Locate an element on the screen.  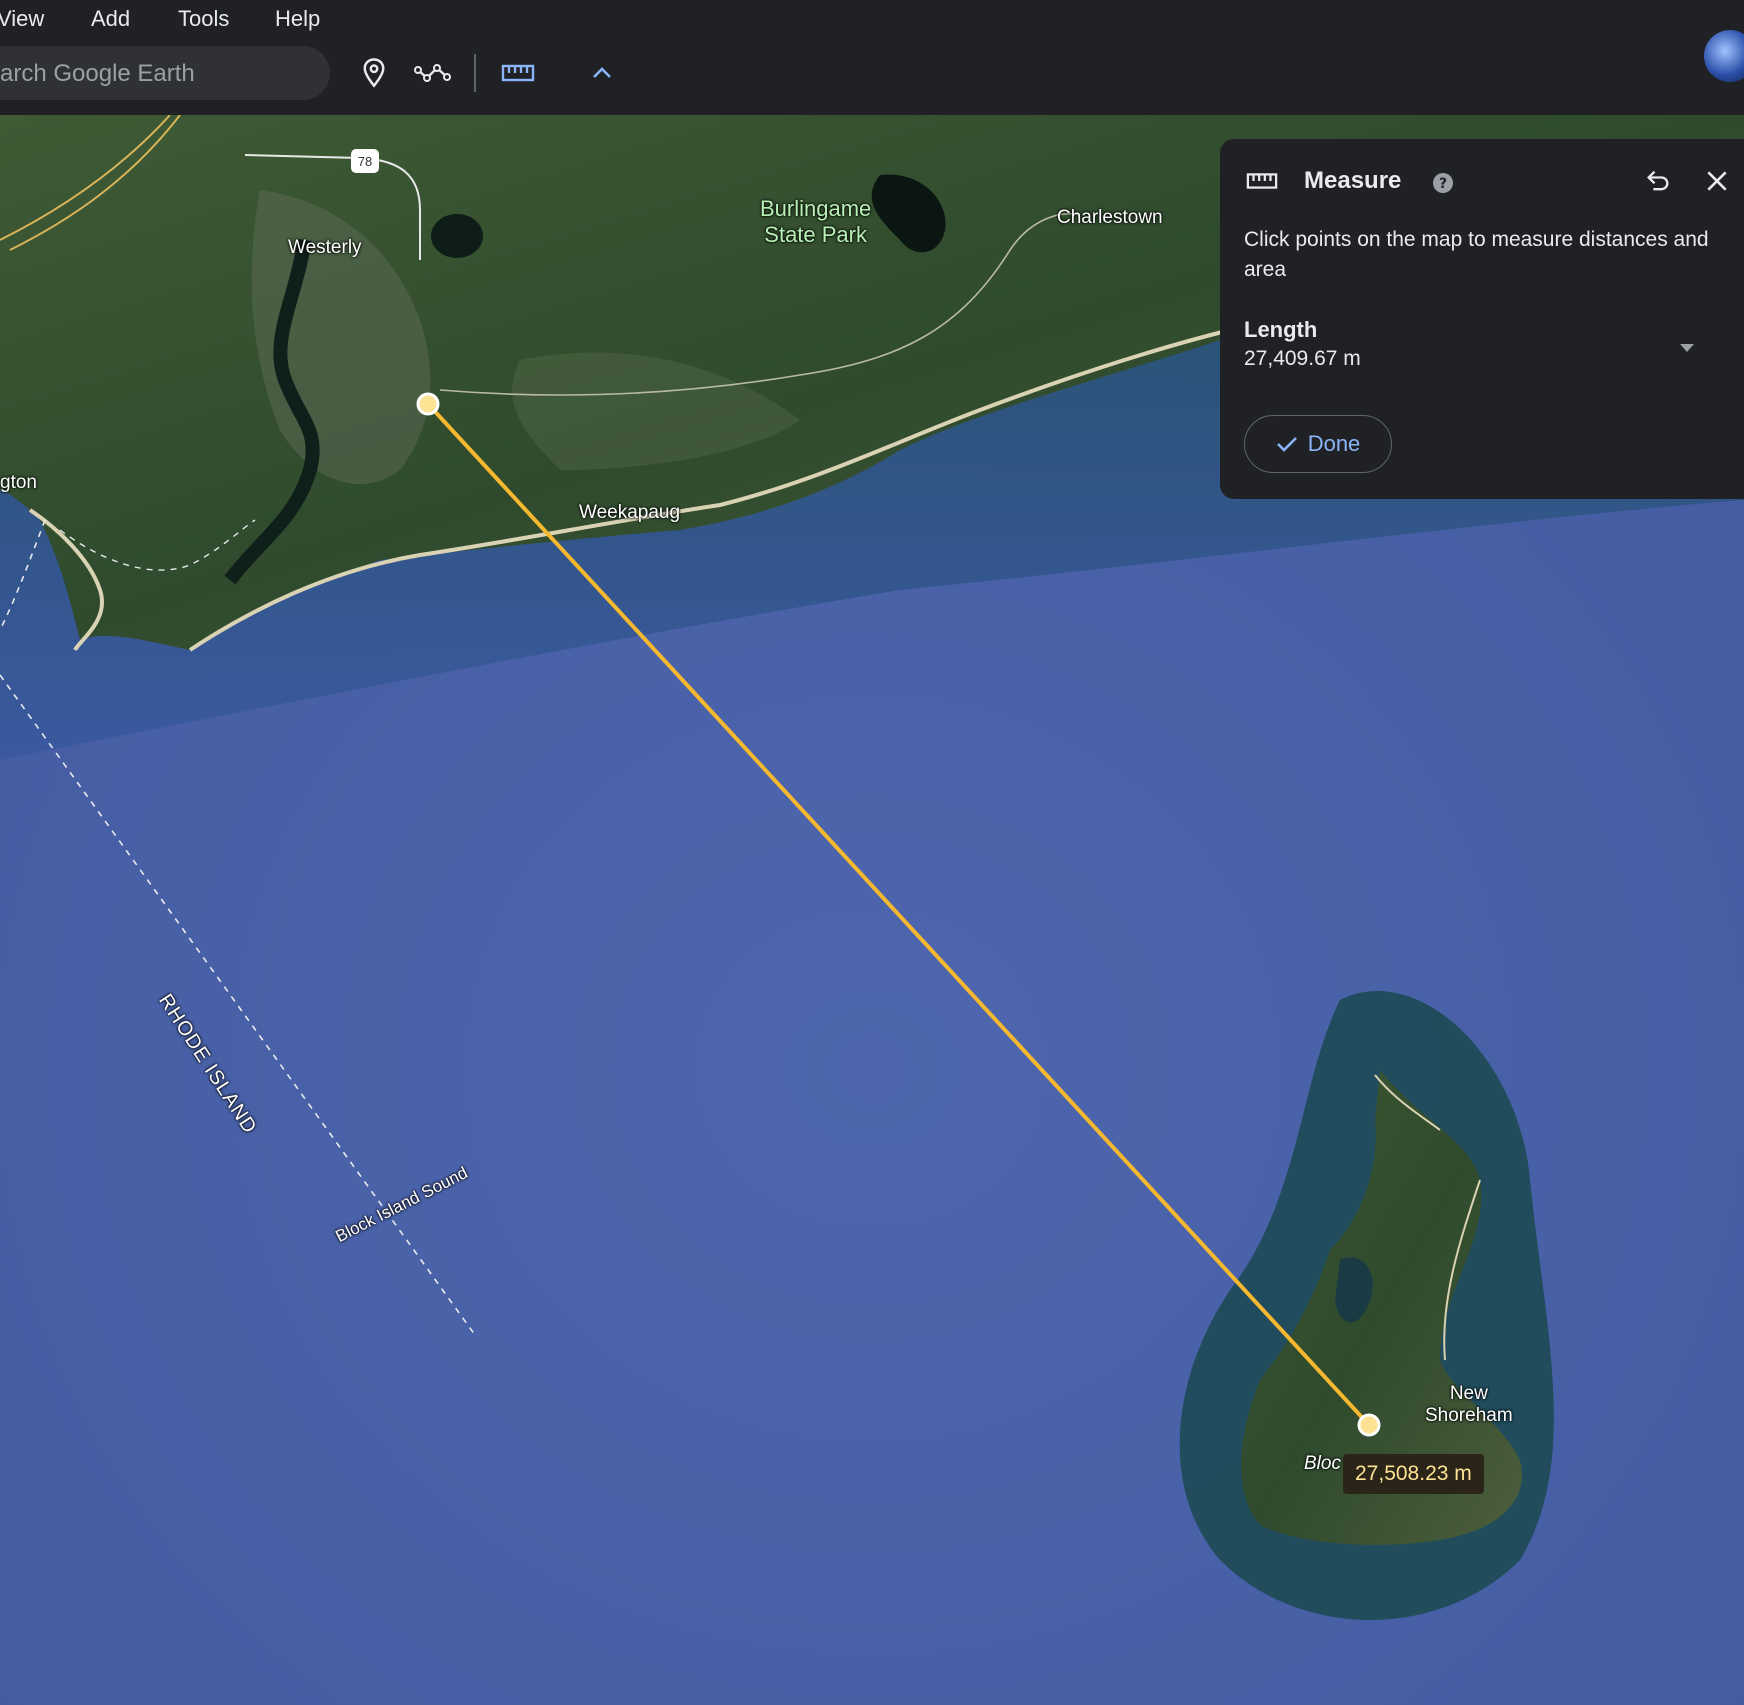
placemark-button is located at coordinates (374, 73).